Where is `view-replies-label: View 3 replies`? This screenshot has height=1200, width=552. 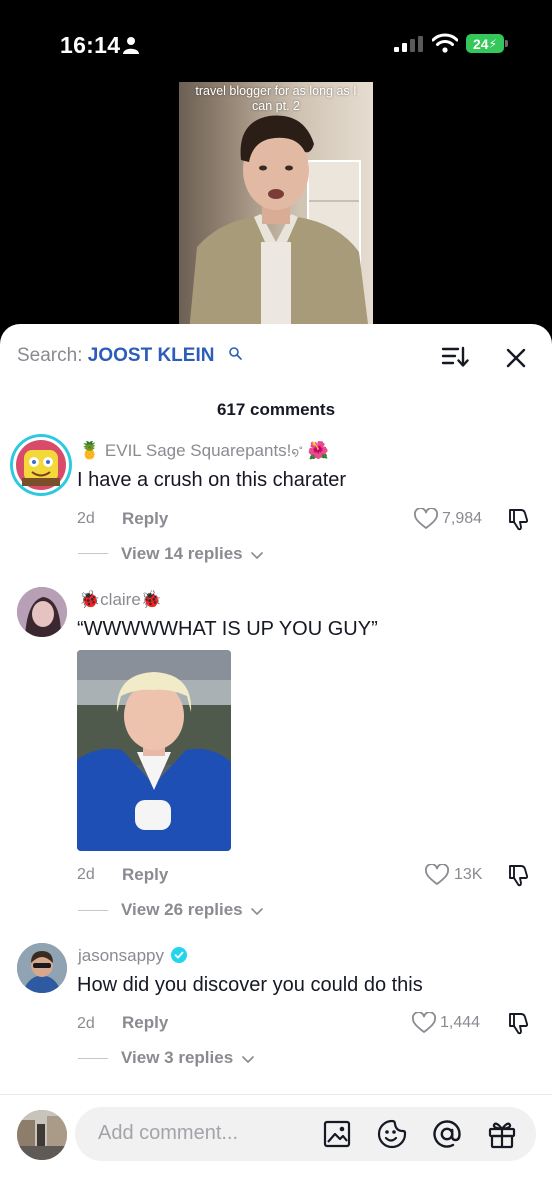
view-replies-label: View 3 replies is located at coordinates (177, 1057).